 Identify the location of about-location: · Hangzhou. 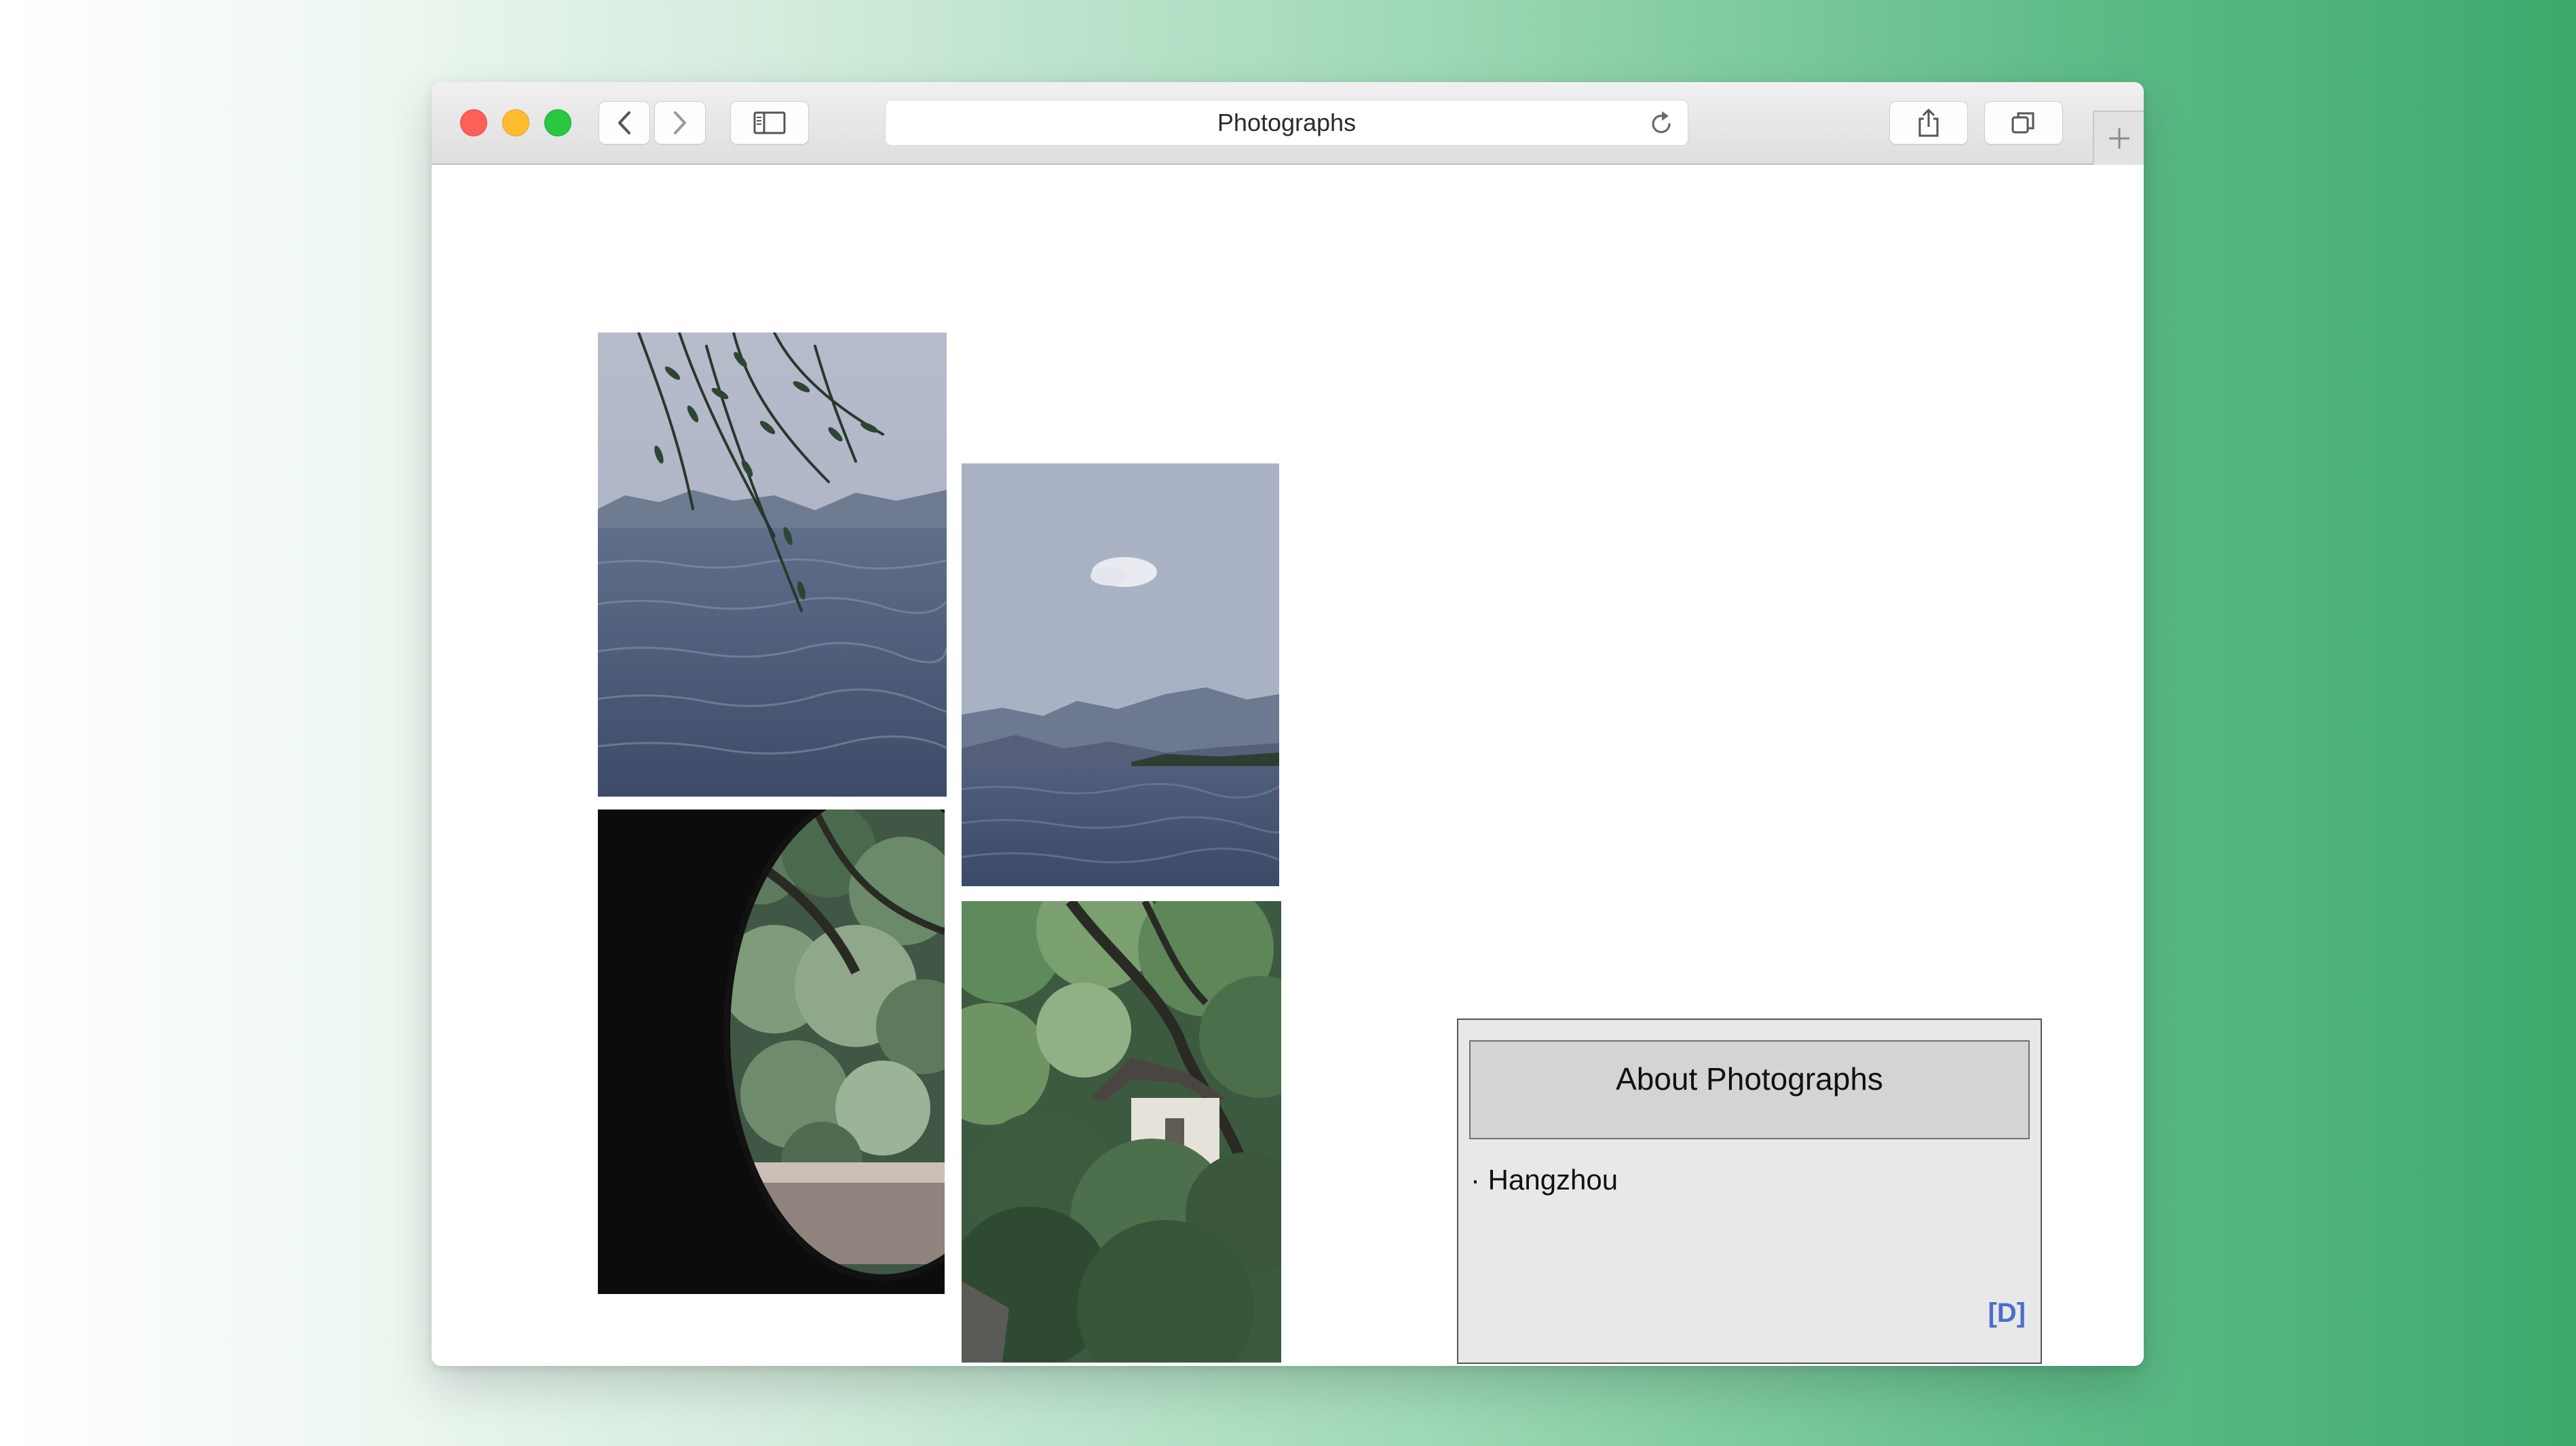
(1545, 1180).